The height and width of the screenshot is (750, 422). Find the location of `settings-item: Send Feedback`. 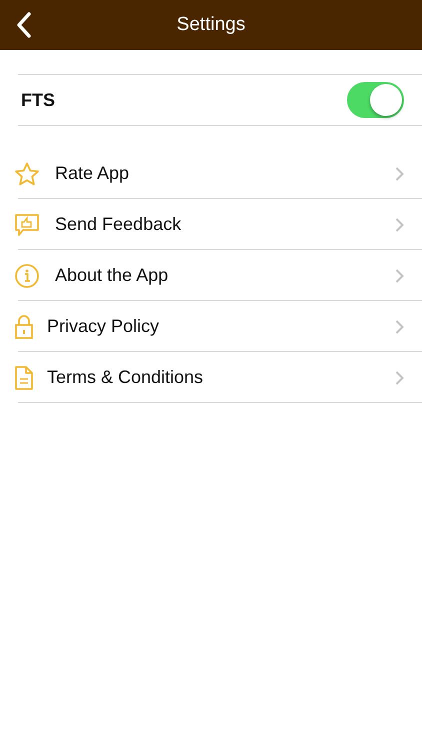

settings-item: Send Feedback is located at coordinates (211, 224).